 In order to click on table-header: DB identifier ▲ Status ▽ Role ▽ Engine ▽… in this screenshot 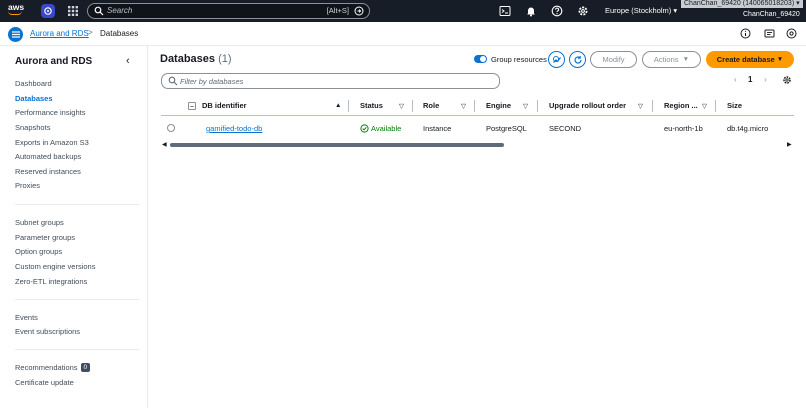, I will do `click(477, 106)`.